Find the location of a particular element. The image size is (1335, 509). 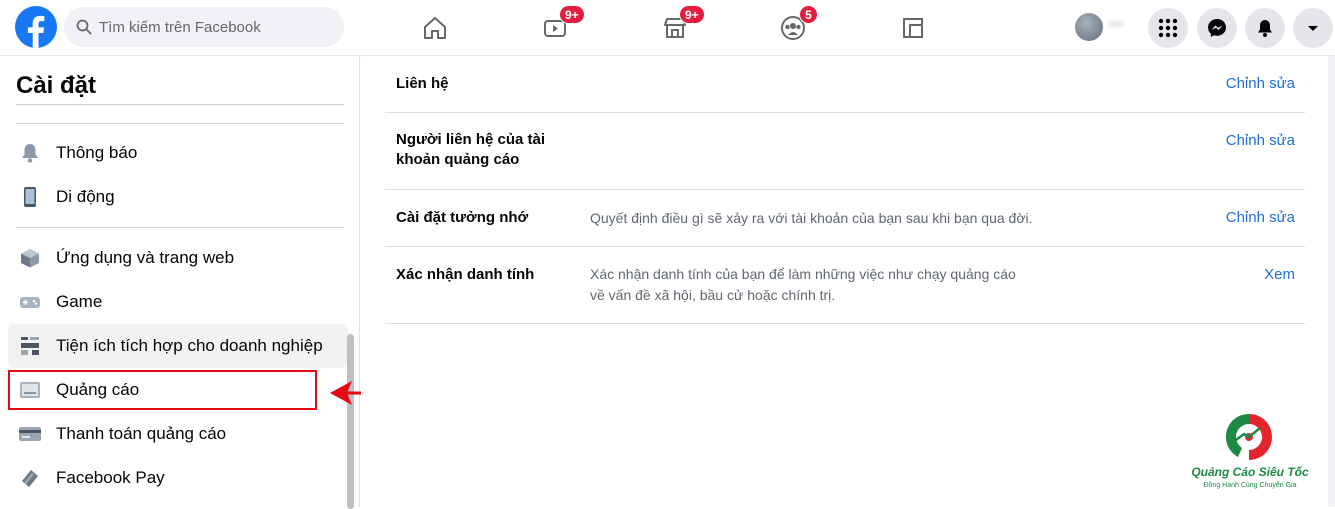

settings-row-contact: Liên hệ Chỉnh sửa is located at coordinates (845, 84).